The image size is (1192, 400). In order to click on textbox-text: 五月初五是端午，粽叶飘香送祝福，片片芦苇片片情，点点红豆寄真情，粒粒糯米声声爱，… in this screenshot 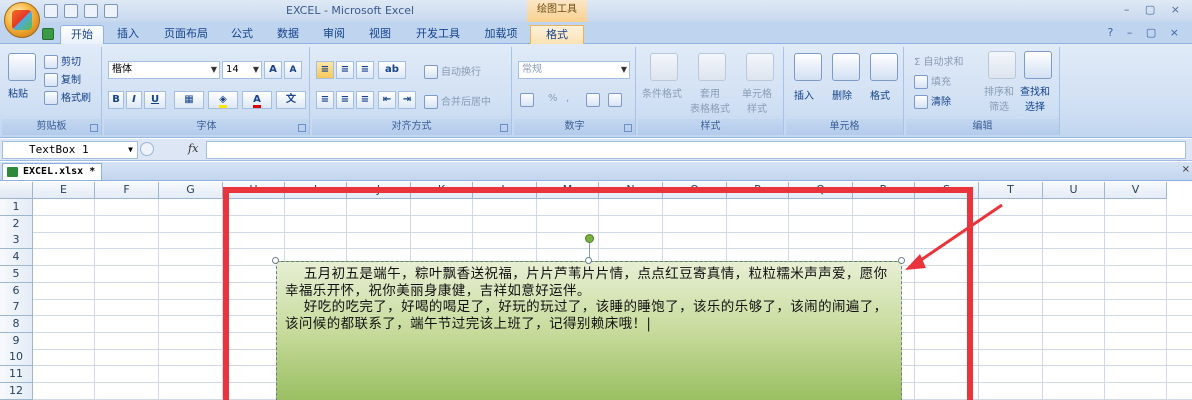, I will do `click(591, 299)`.